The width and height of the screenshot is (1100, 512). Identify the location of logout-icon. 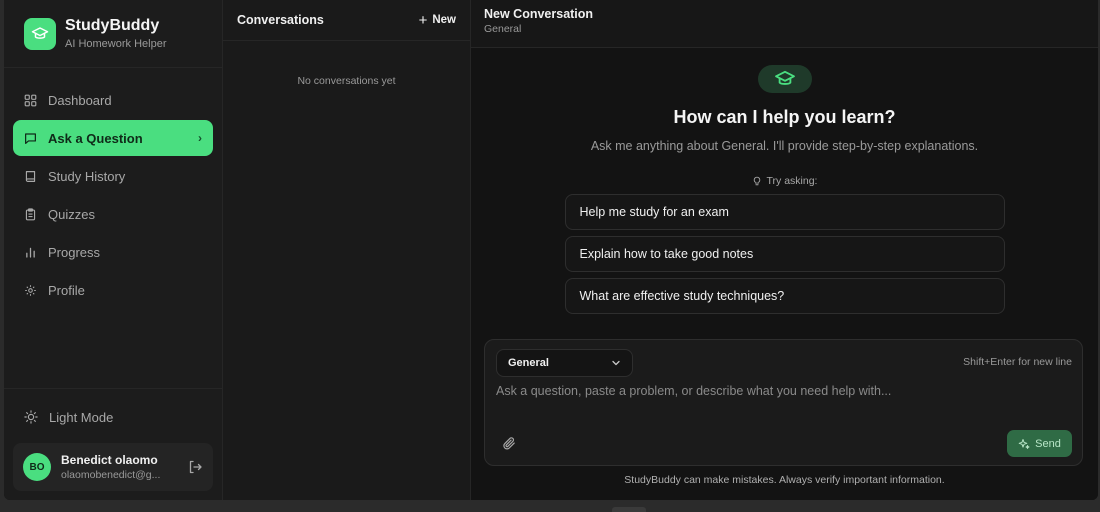
(195, 467).